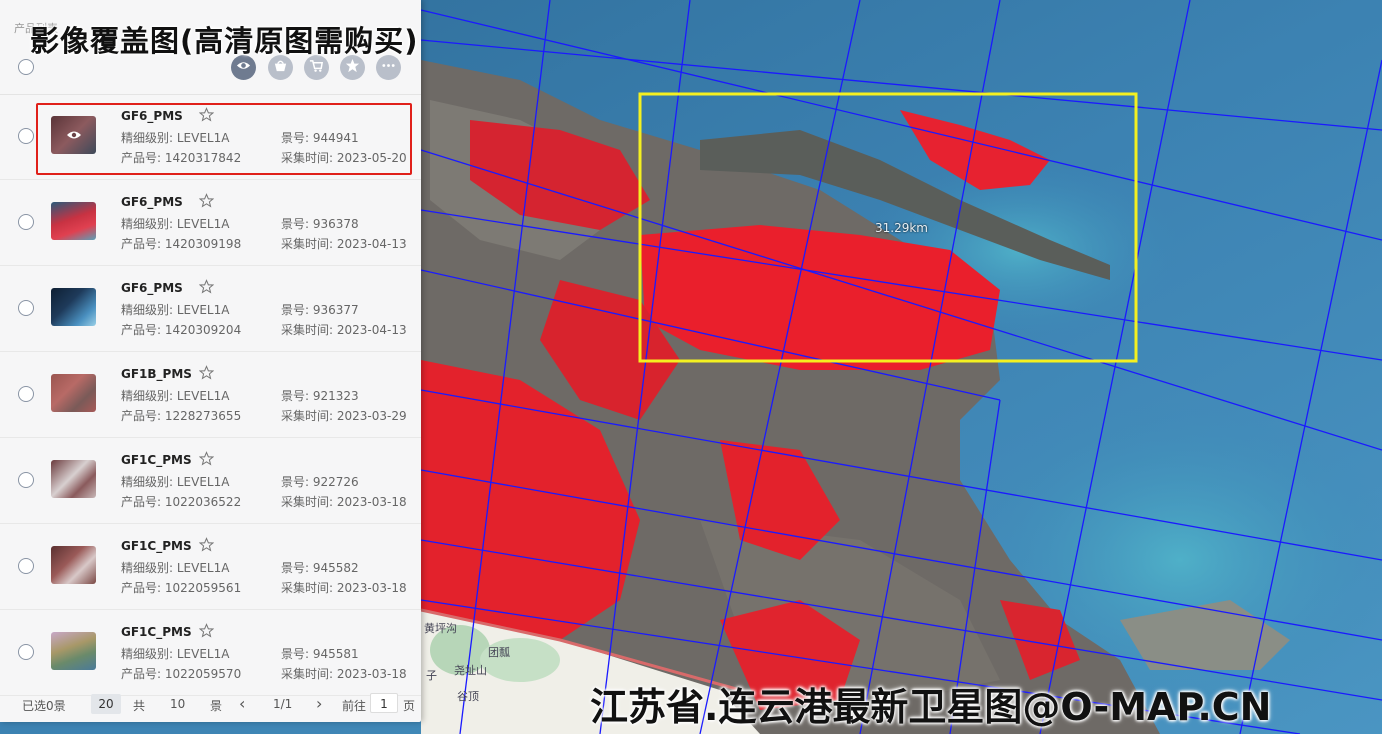 This screenshot has height=734, width=1382. Describe the element at coordinates (106, 704) in the screenshot. I see `page-size-select: 20` at that location.